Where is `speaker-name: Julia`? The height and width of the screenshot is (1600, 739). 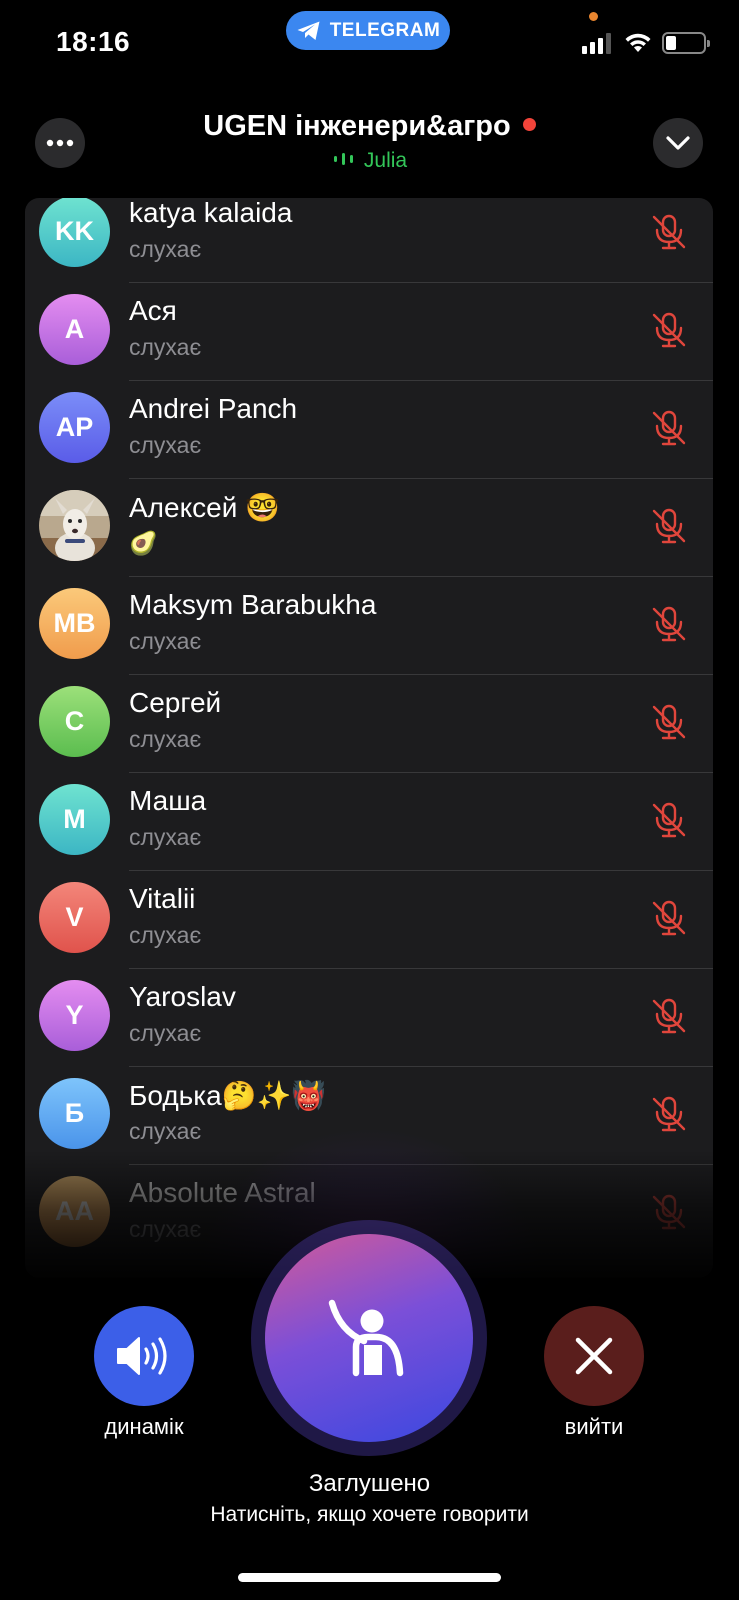 speaker-name: Julia is located at coordinates (385, 160).